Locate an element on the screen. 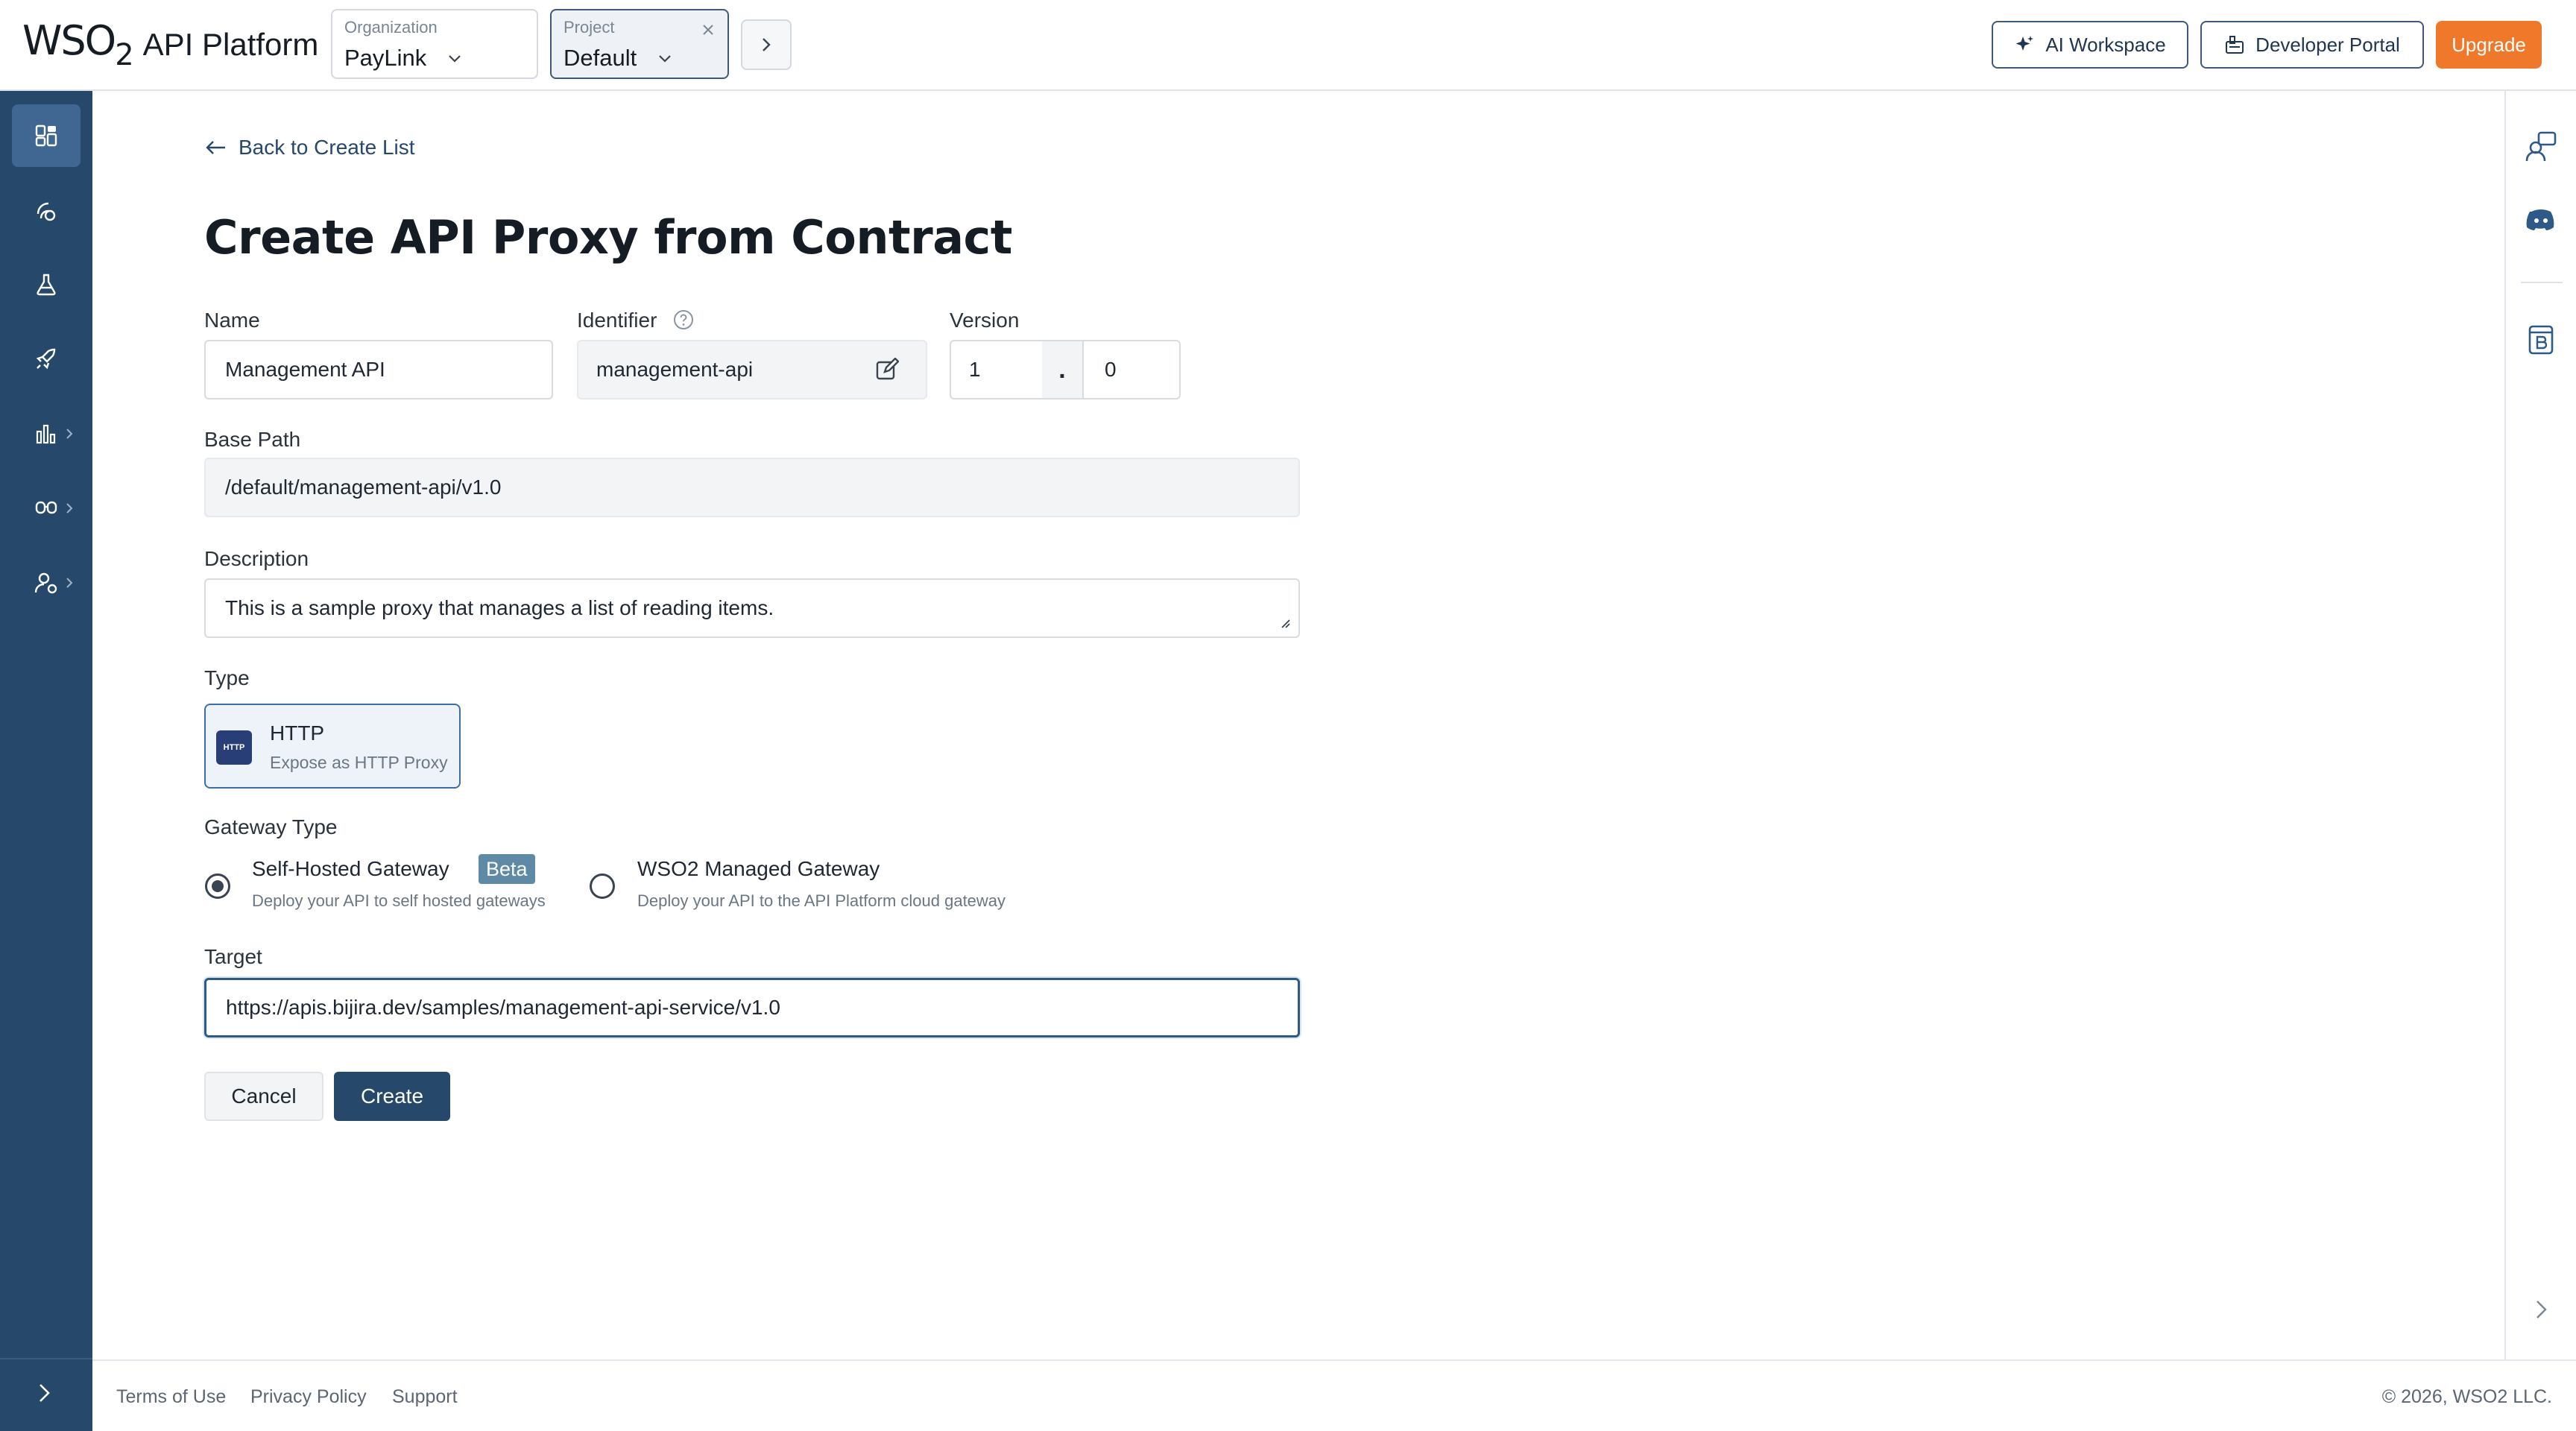 The width and height of the screenshot is (2576, 1431). right-rail is located at coordinates (2540, 725).